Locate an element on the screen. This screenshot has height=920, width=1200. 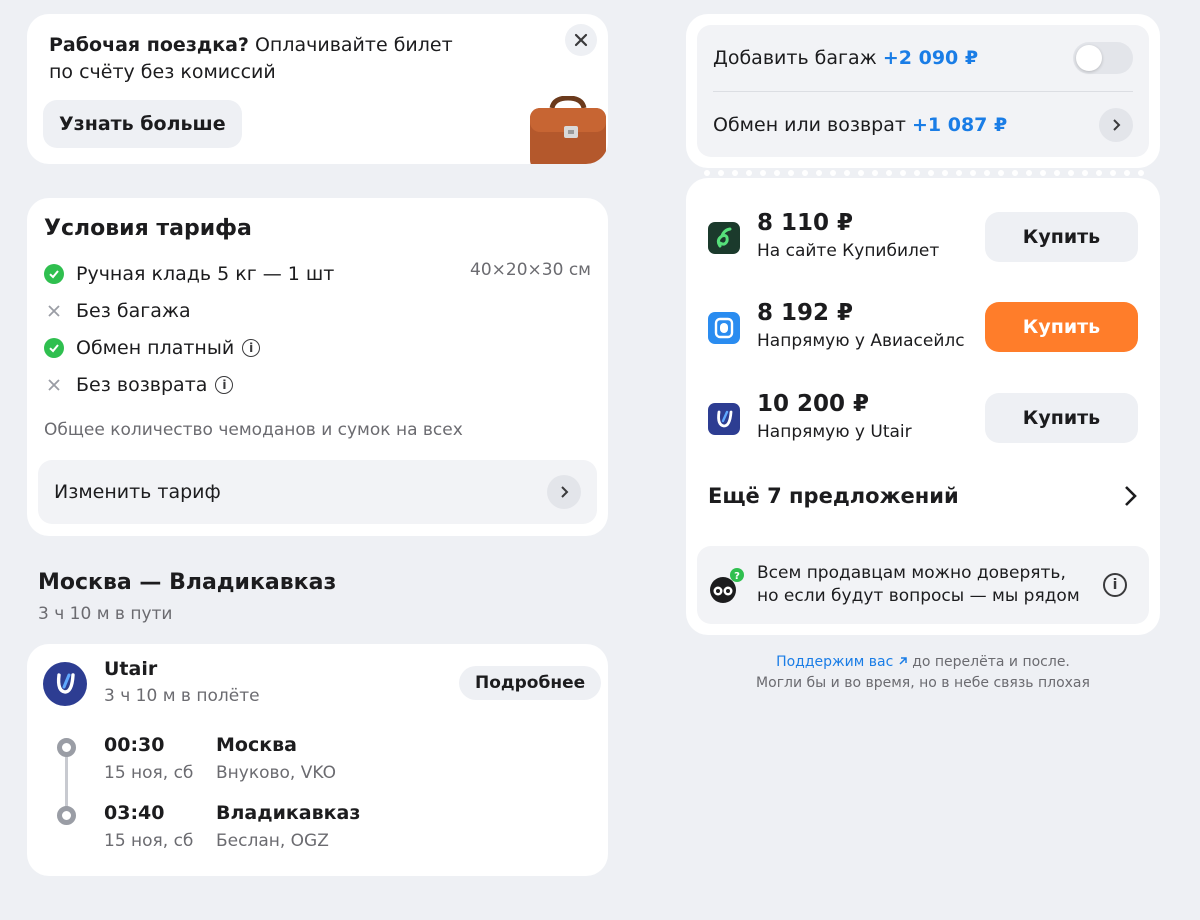
tariff-item-label: Ручная кладь 5 кг — 1 шт is located at coordinates (205, 274).